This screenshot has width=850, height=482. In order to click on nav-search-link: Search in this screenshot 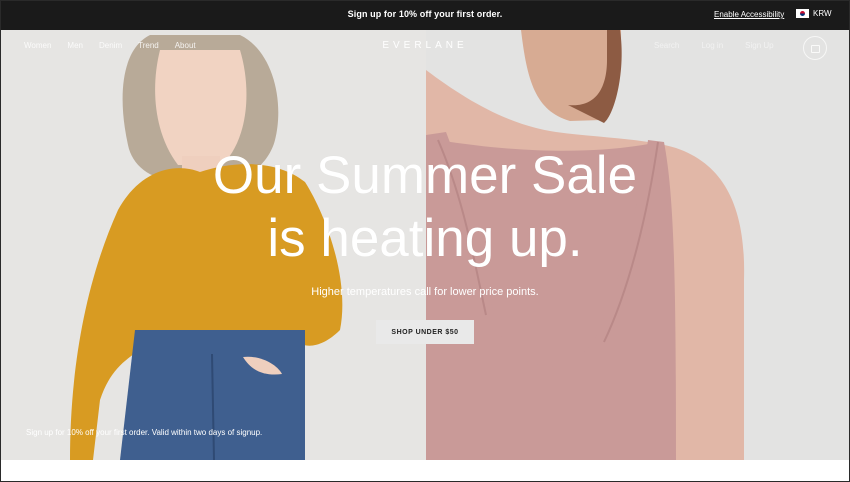, I will do `click(666, 45)`.